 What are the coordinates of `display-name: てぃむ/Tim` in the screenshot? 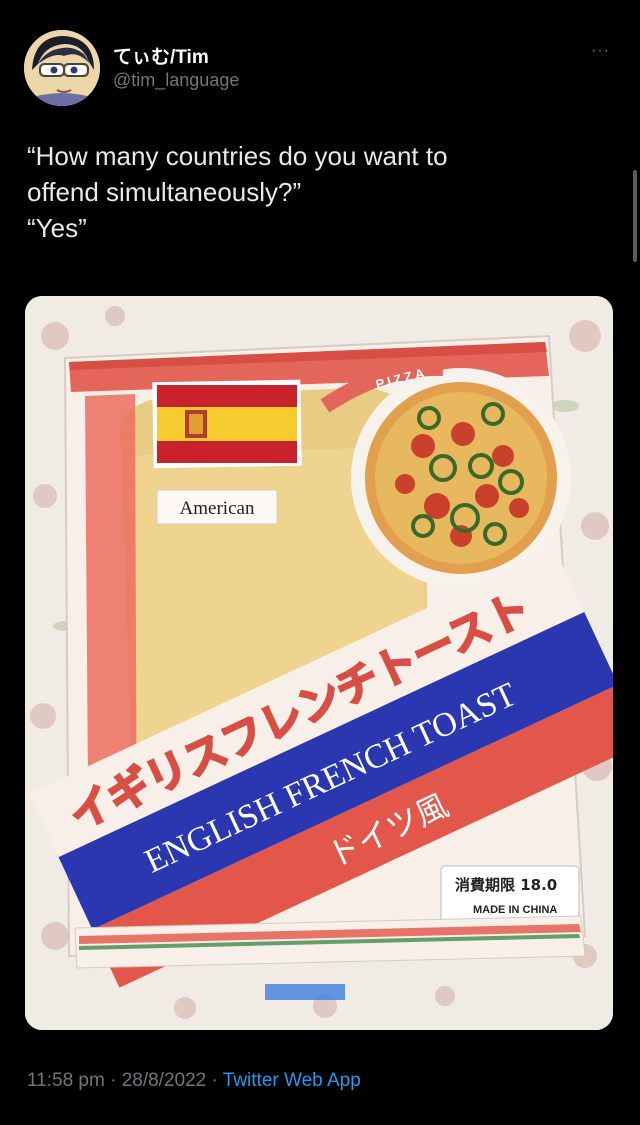 It's located at (161, 55).